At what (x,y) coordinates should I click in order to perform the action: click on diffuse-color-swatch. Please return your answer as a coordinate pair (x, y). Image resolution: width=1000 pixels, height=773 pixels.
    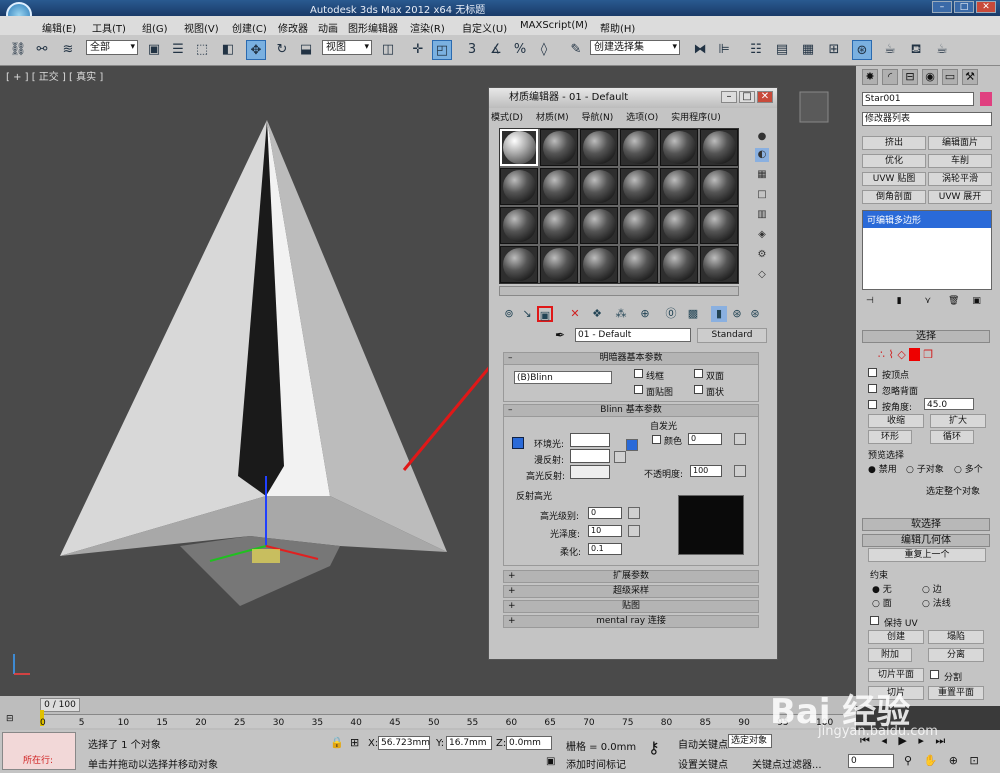
    Looking at the image, I should click on (590, 456).